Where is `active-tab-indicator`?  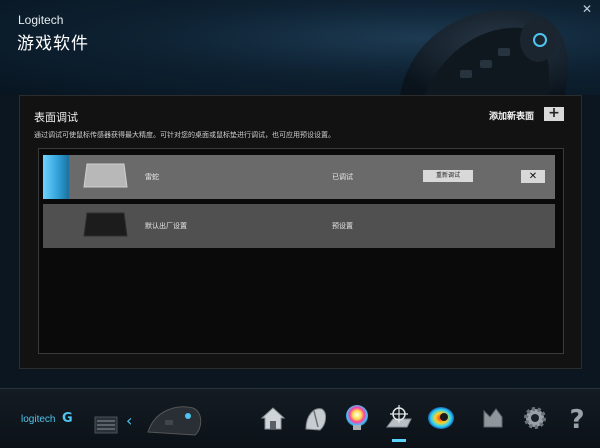 active-tab-indicator is located at coordinates (399, 440).